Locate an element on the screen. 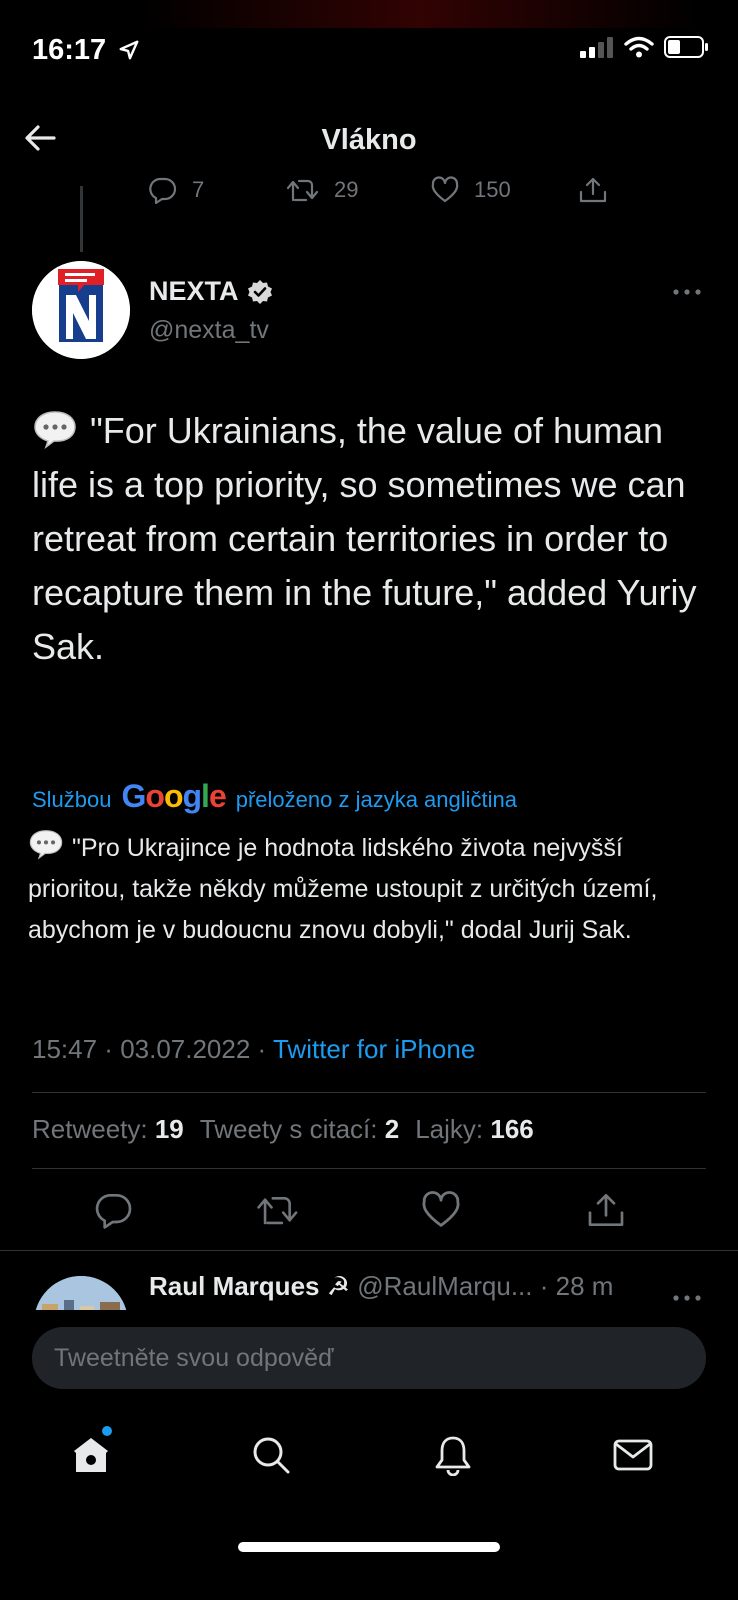 This screenshot has height=1600, width=738. cellular-signal-icon is located at coordinates (596, 47).